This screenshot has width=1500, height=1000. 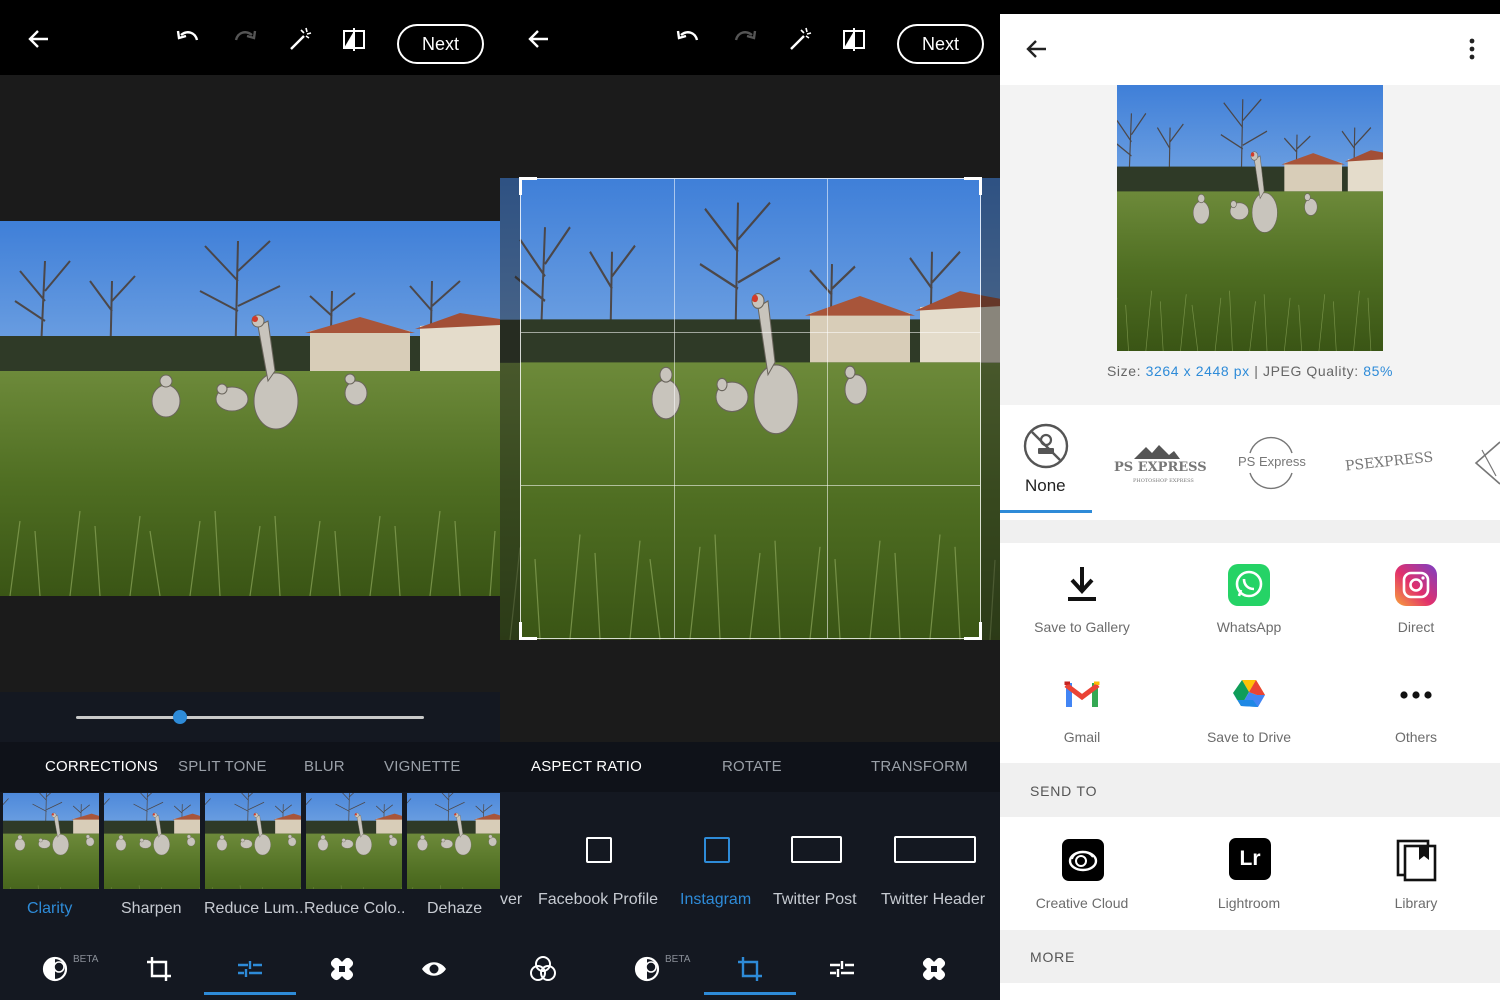 What do you see at coordinates (717, 850) in the screenshot?
I see `ratio-instagram-icon` at bounding box center [717, 850].